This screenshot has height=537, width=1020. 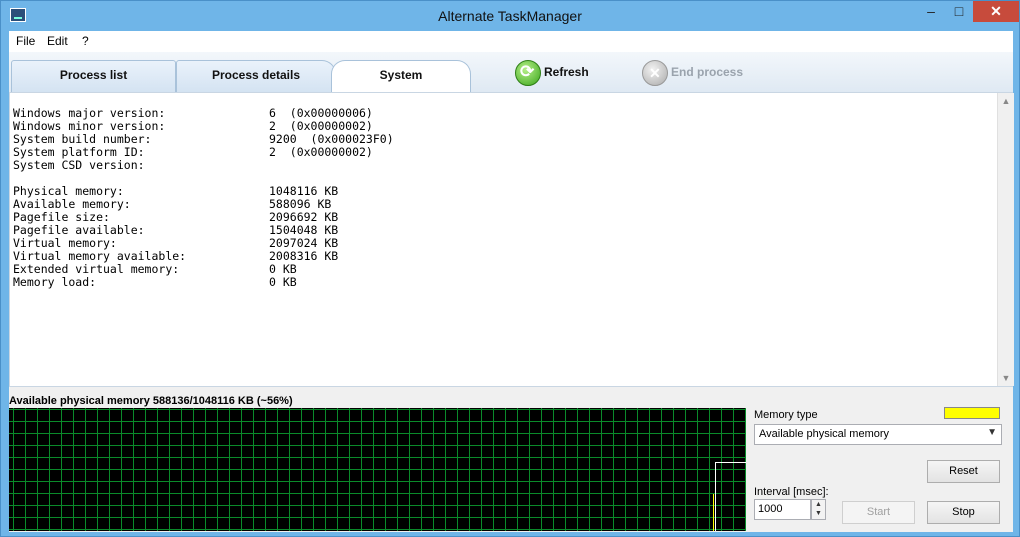 I want to click on start-button: Start, so click(x=878, y=512).